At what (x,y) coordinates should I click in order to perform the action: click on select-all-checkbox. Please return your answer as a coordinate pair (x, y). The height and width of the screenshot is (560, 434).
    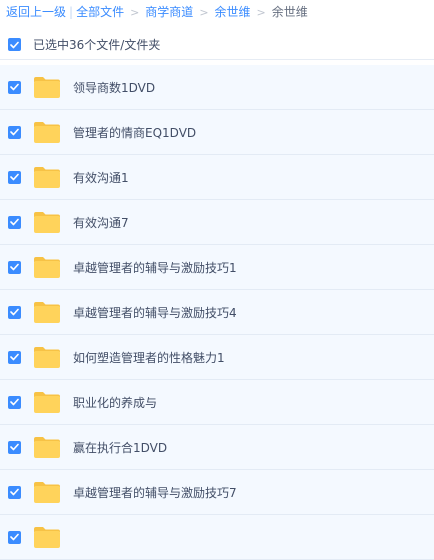
    Looking at the image, I should click on (14, 44).